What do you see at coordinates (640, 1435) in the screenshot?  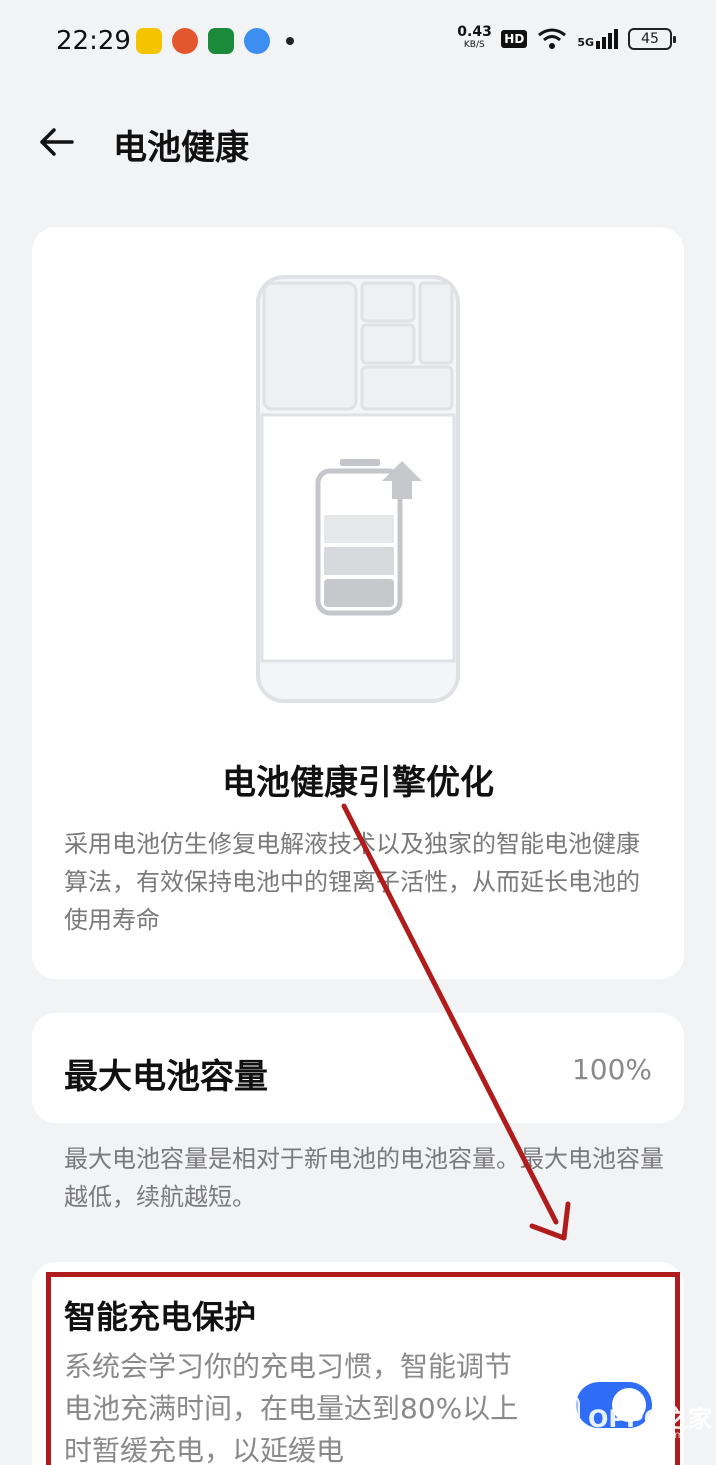 I see `watermark-url: www.oppojia.com` at bounding box center [640, 1435].